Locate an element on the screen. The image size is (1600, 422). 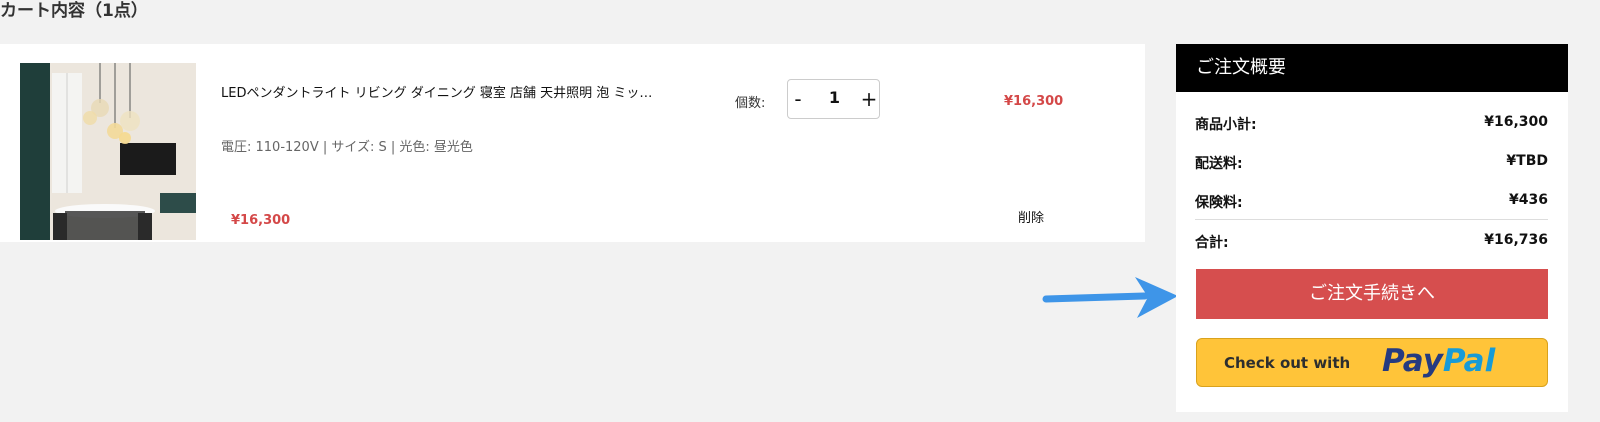
paypal-checkout-button: Check out with PayPal is located at coordinates (1372, 362).